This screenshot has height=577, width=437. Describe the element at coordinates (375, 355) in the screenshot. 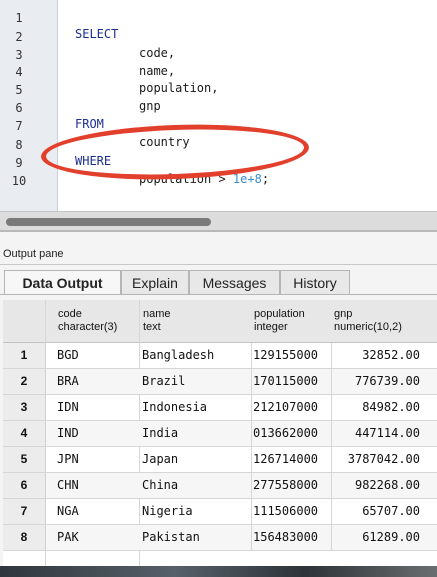

I see `cell-gnp: 32852.00` at that location.